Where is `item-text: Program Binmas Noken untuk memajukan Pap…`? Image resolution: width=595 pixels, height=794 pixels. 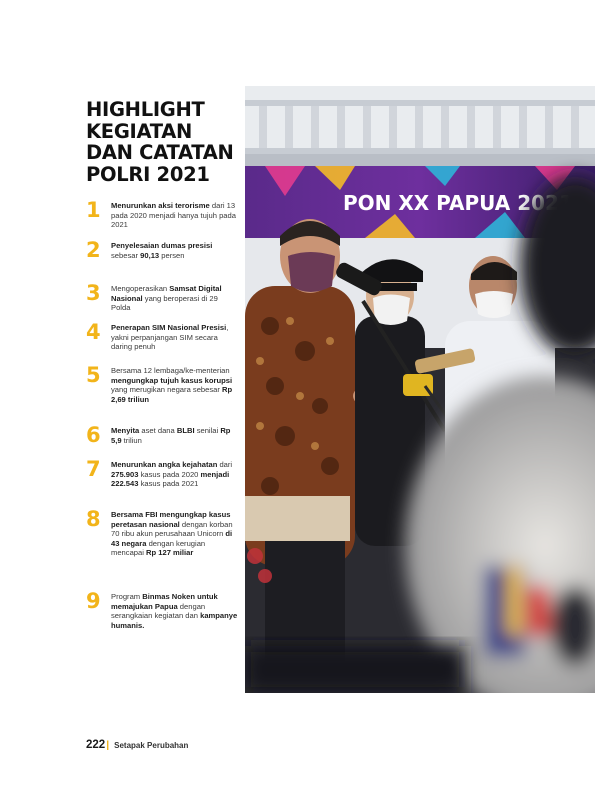
item-text: Program Binmas Noken untuk memajukan Pap… is located at coordinates (174, 611).